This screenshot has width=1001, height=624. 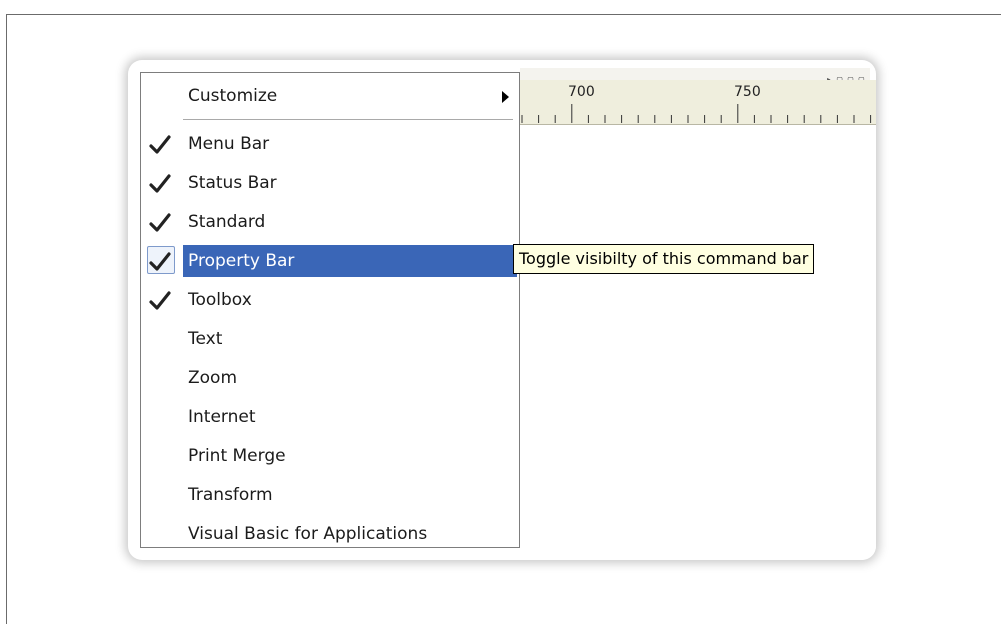 I want to click on horizontal-ruler: 700 750, so click(x=698, y=102).